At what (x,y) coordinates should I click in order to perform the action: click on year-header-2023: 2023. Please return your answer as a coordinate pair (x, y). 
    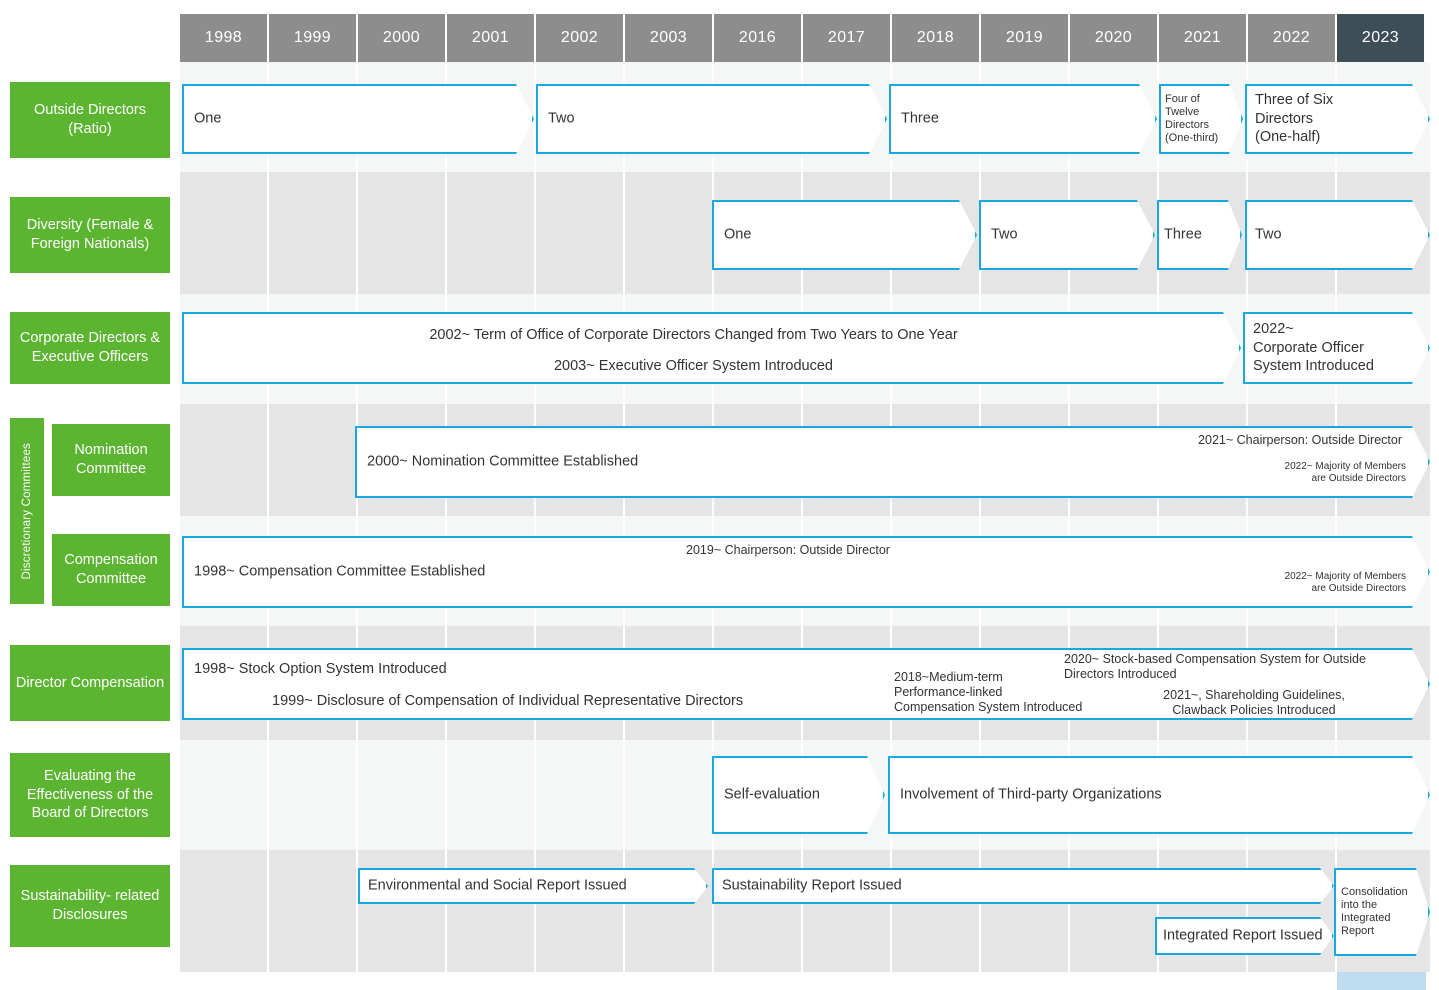
    Looking at the image, I should click on (1380, 38).